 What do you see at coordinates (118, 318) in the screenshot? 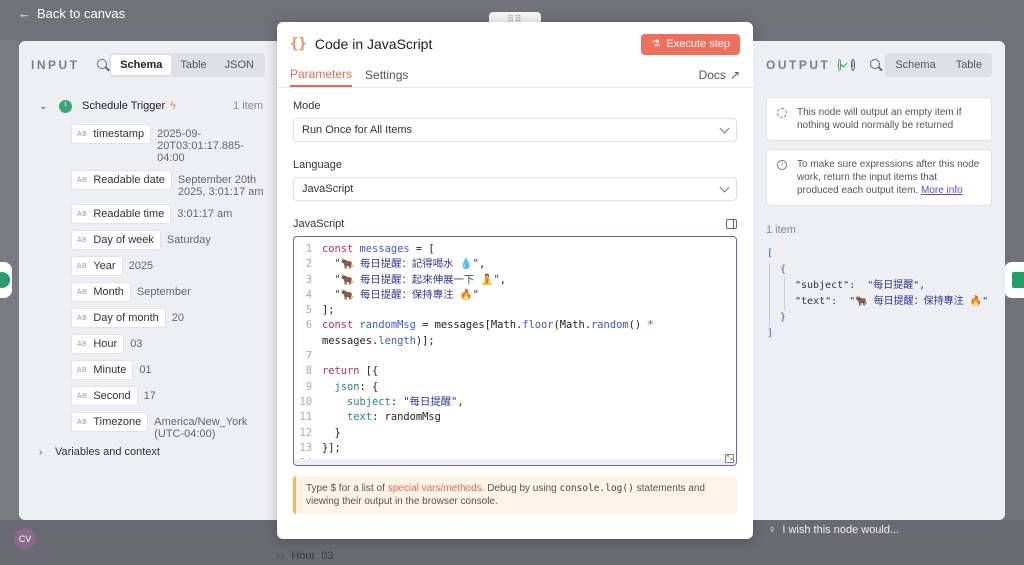
I see `field-pill: AB Day of month` at bounding box center [118, 318].